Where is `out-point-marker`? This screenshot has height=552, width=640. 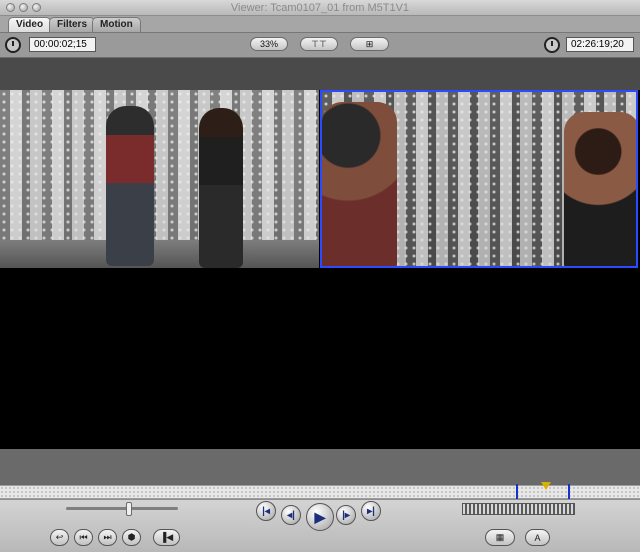
out-point-marker is located at coordinates (569, 491).